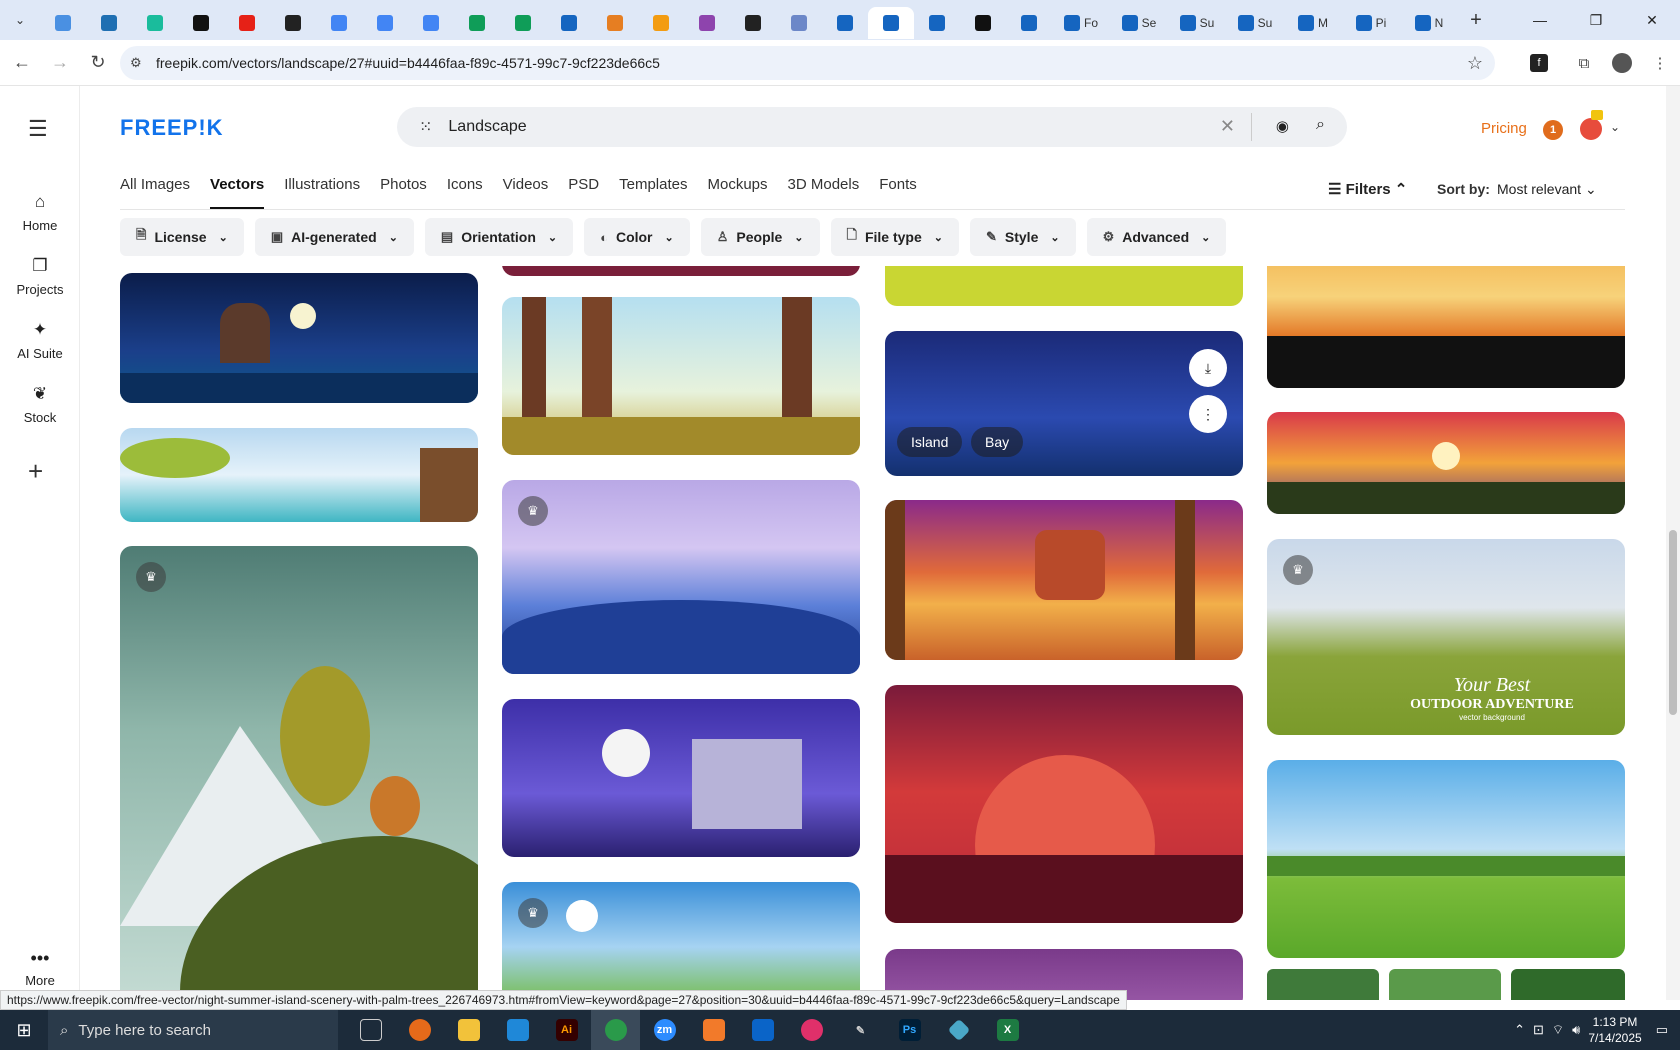 The height and width of the screenshot is (1050, 1680). What do you see at coordinates (824, 193) in the screenshot?
I see `category-tab: 3D Models` at bounding box center [824, 193].